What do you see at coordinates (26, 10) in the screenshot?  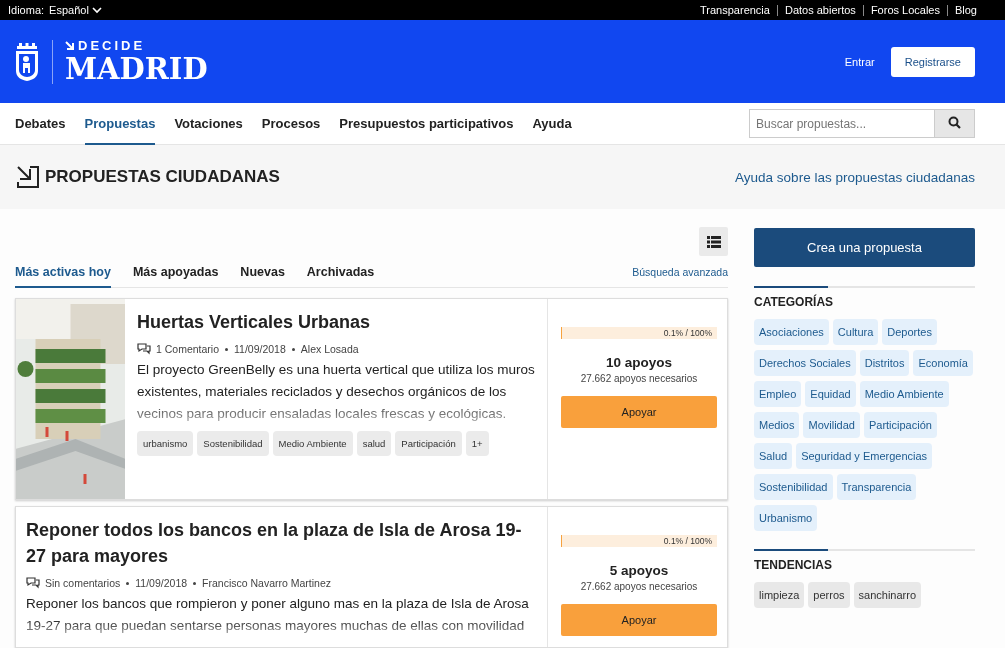 I see `language-label: Idioma:` at bounding box center [26, 10].